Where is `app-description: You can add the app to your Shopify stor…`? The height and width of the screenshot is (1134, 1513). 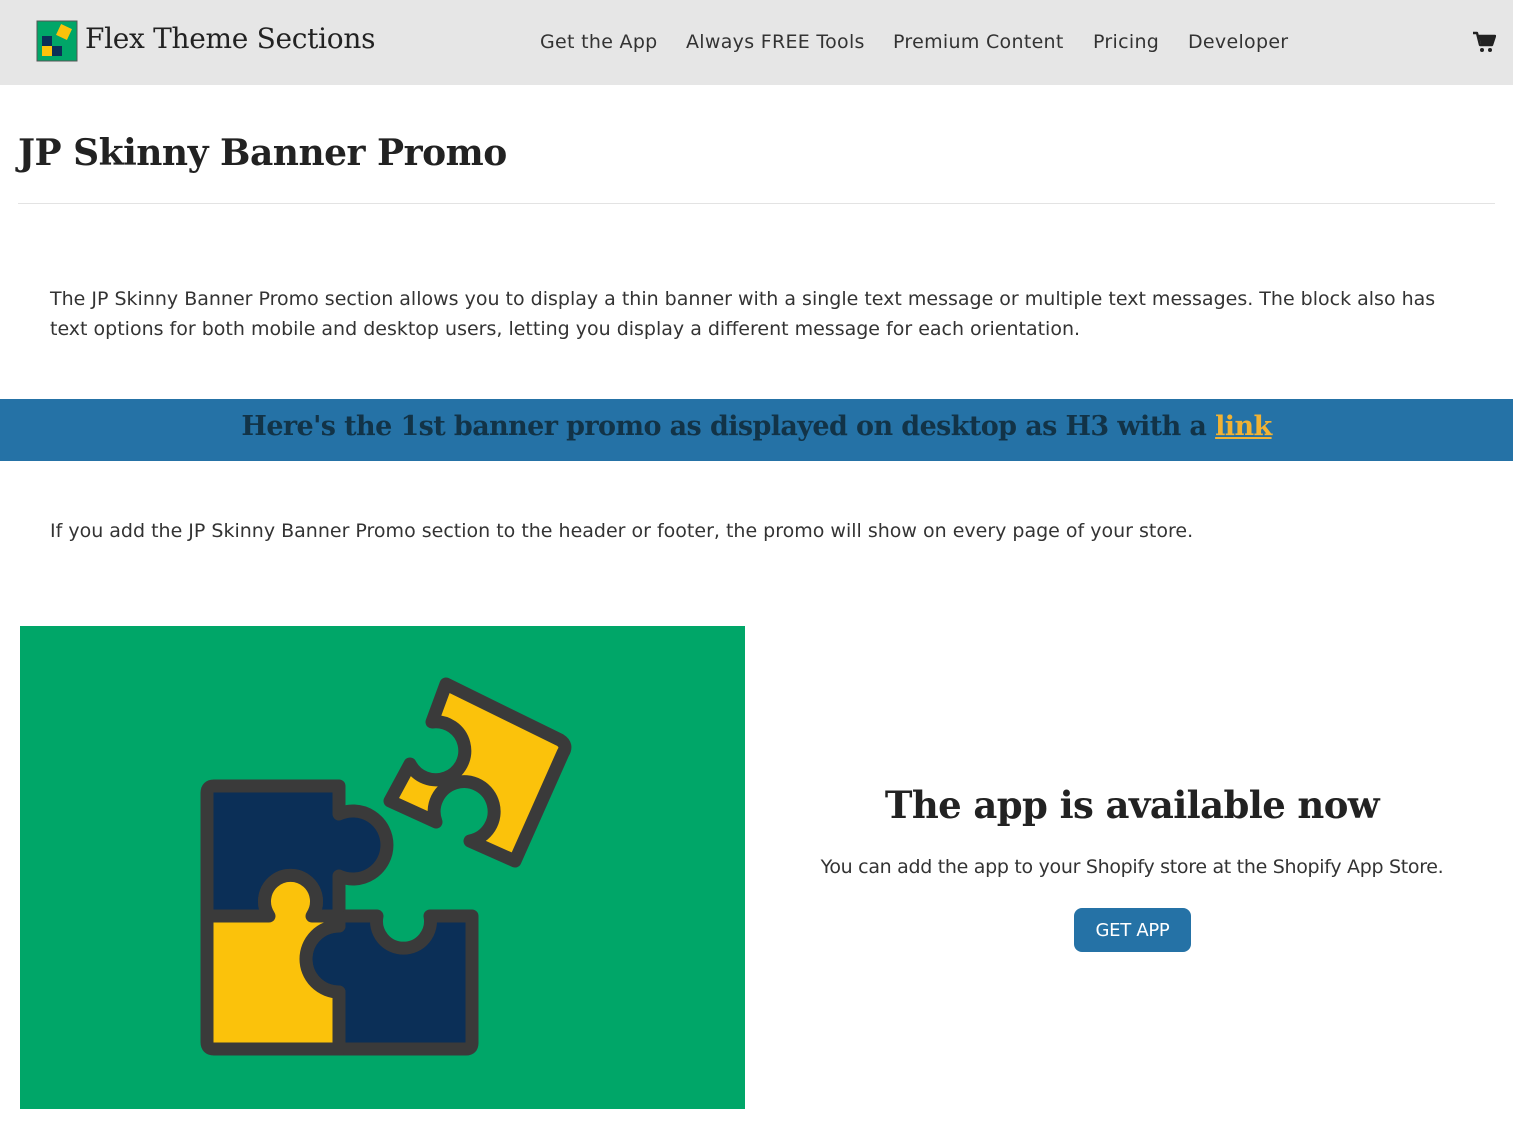
app-description: You can add the app to your Shopify stor… is located at coordinates (1132, 867).